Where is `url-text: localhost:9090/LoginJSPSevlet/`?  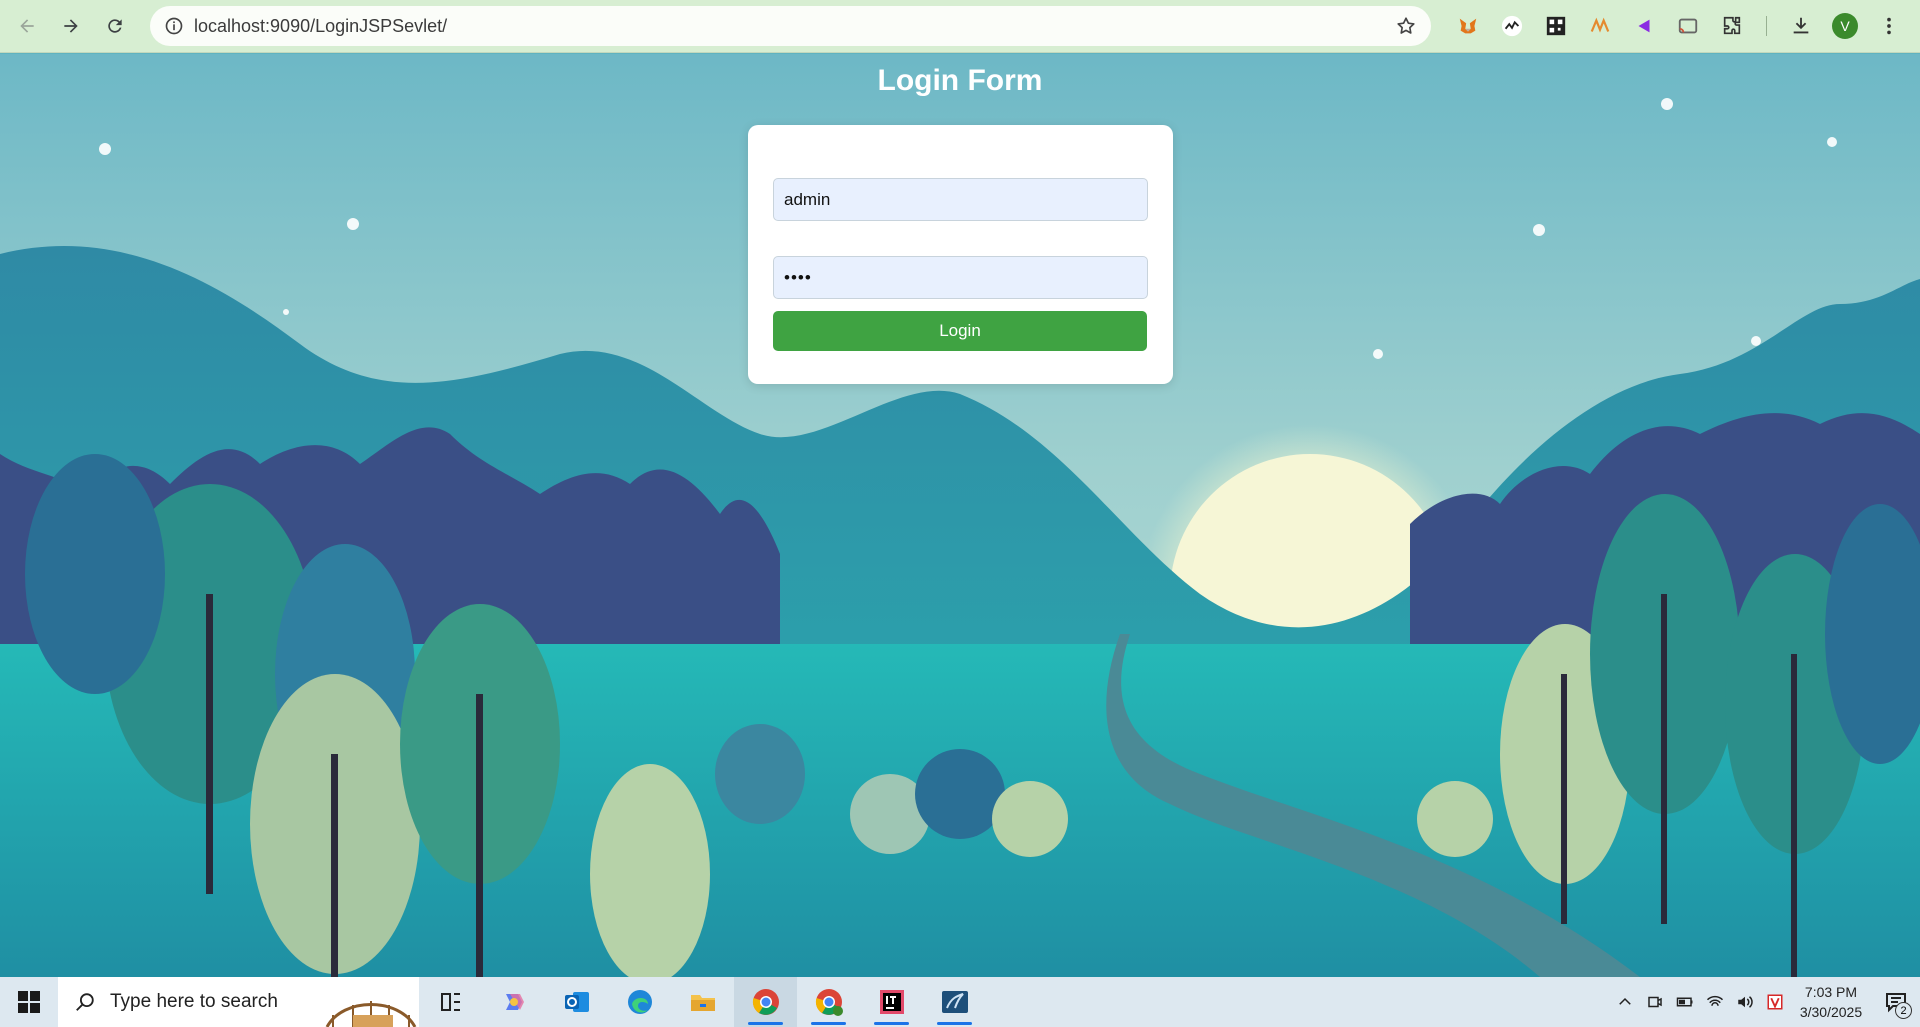 url-text: localhost:9090/LoginJSPSevlet/ is located at coordinates (320, 26).